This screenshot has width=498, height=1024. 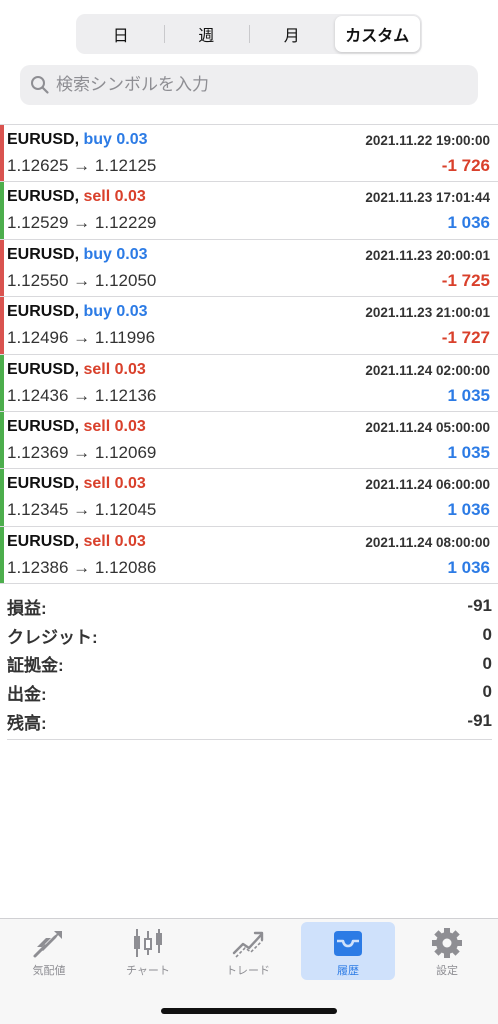 I want to click on summary-row-withdrawal: 出金: 0, so click(x=249, y=692).